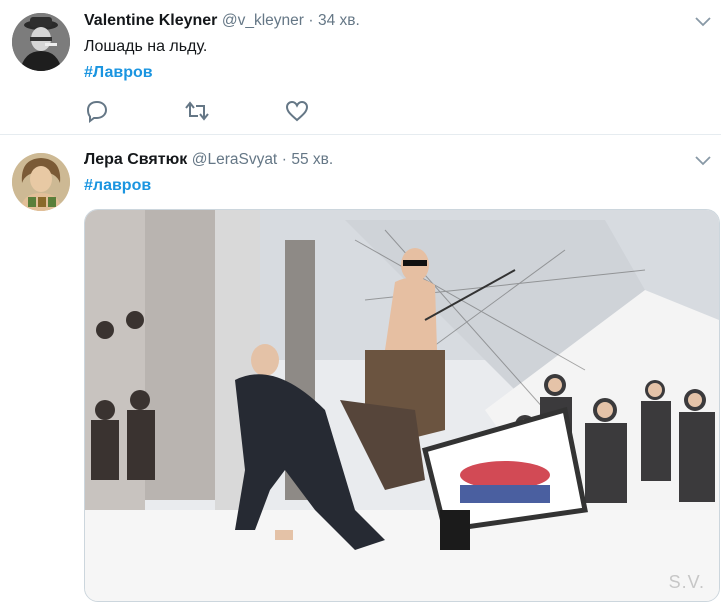  Describe the element at coordinates (97, 111) in the screenshot. I see `reply-icon` at that location.